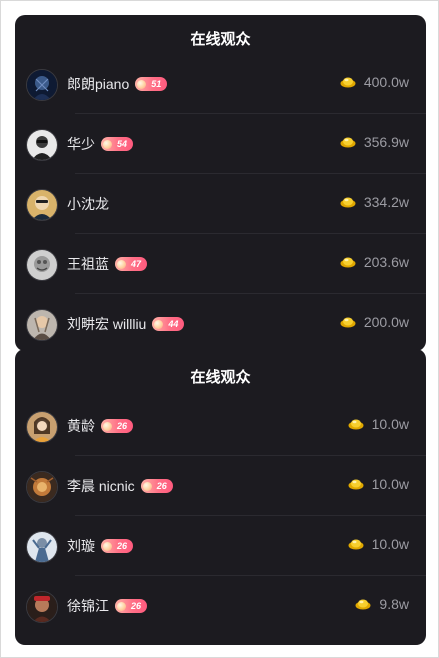 The height and width of the screenshot is (658, 439). Describe the element at coordinates (100, 546) in the screenshot. I see `viewer-name: 刘璇 26` at that location.